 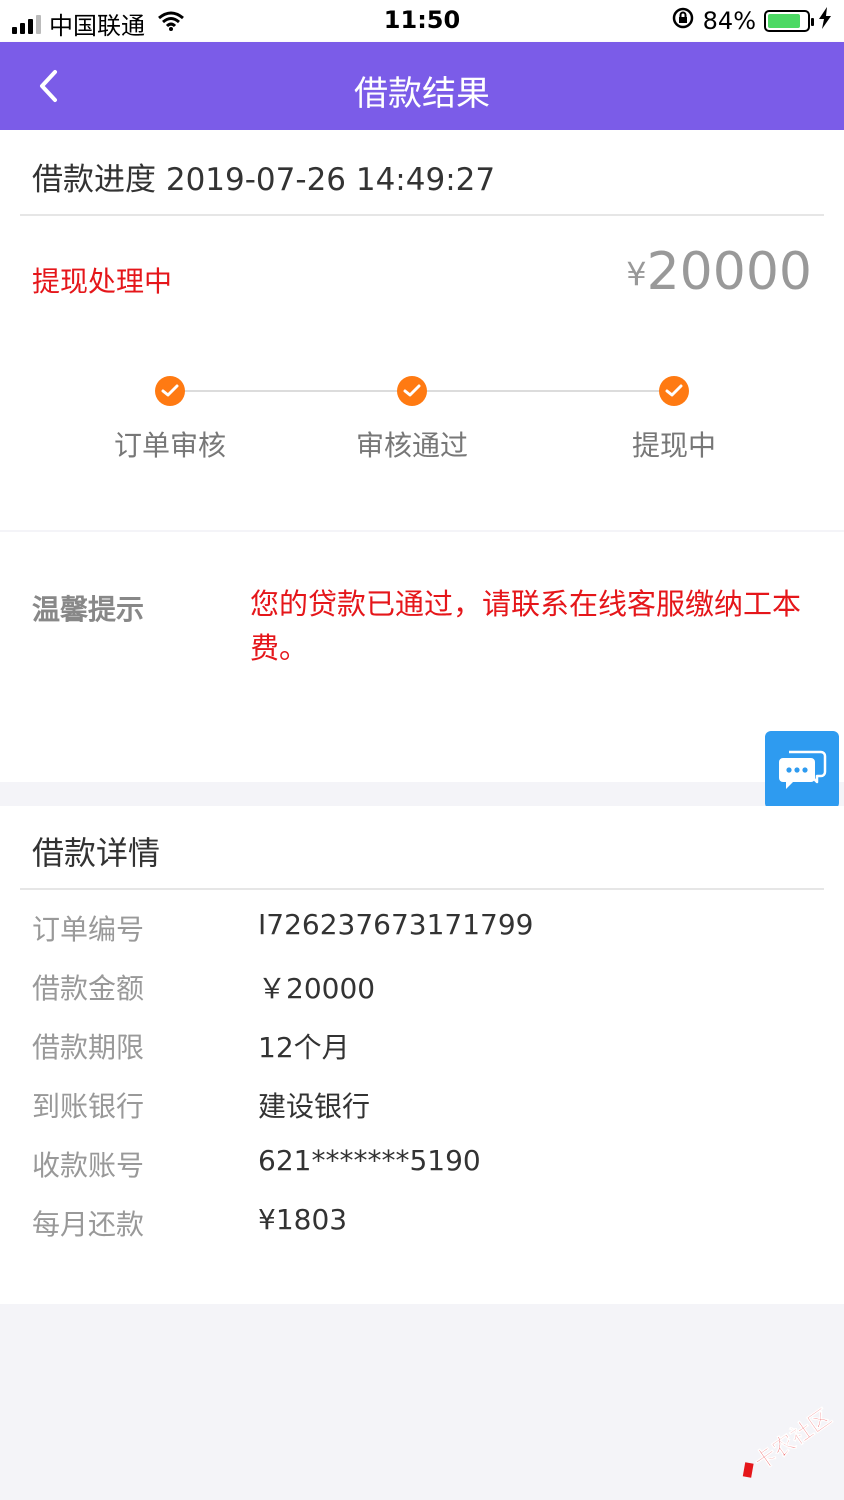 I want to click on detail-key: 收款账号, so click(x=88, y=1165).